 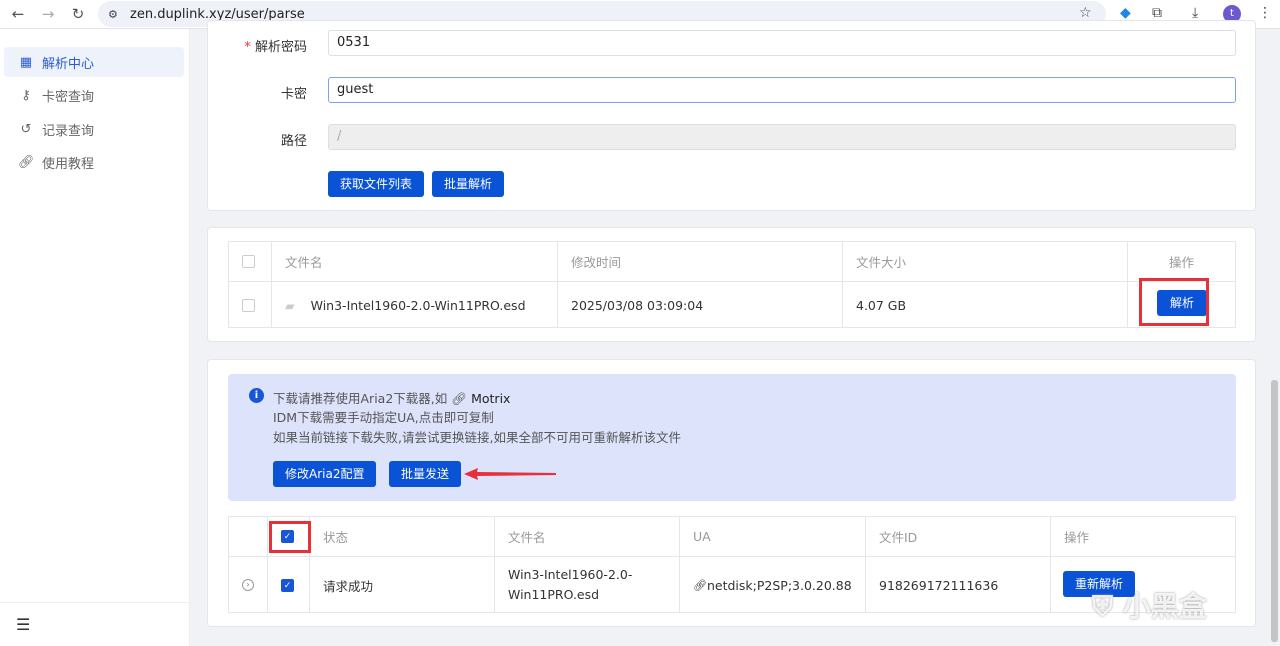 I want to click on sidebar-item-parse-center: ▦ 解析中心, so click(x=94, y=62).